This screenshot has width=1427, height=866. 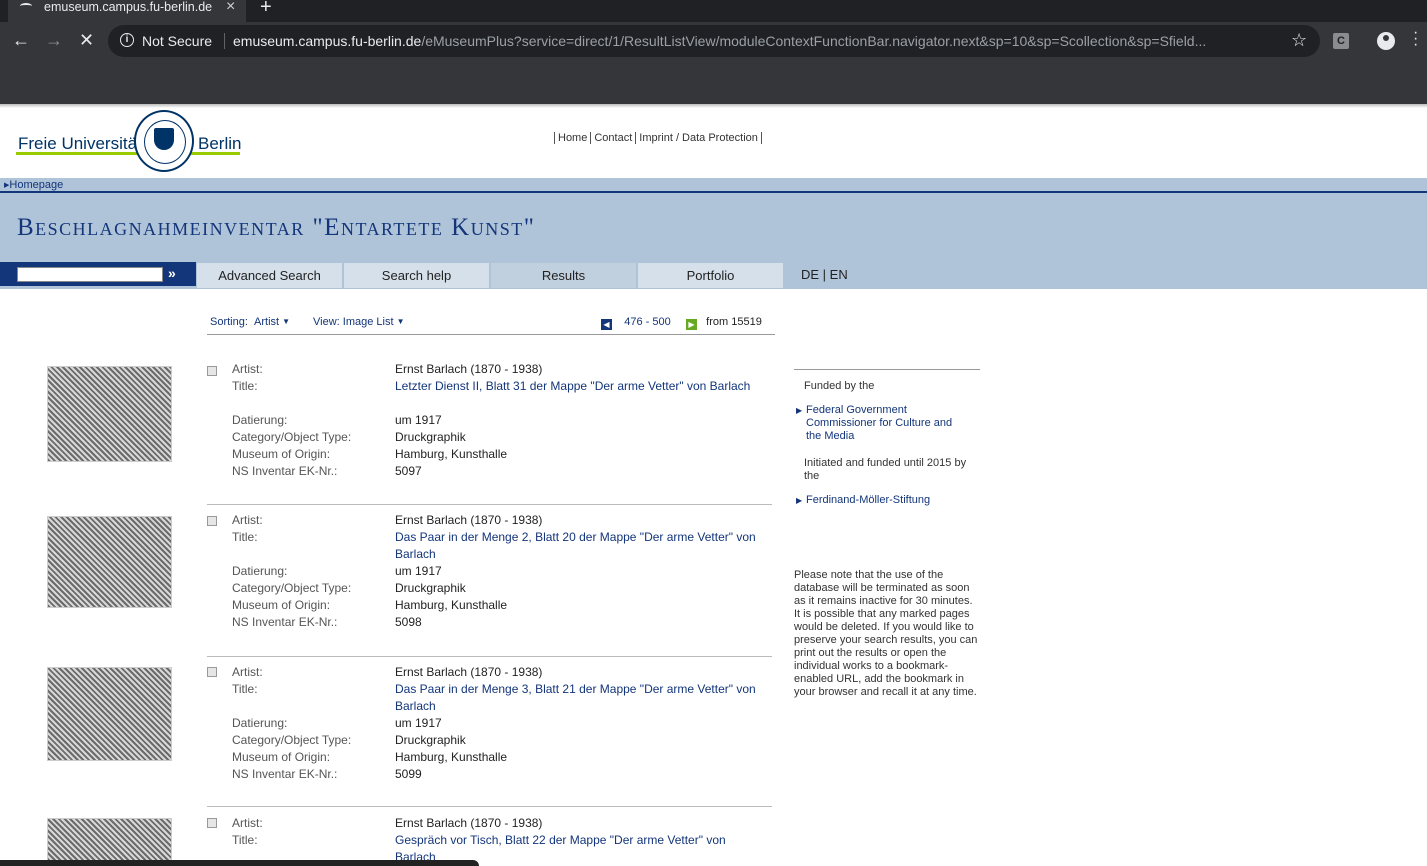 What do you see at coordinates (33, 185) in the screenshot?
I see `breadcrumb: ▶Homepage` at bounding box center [33, 185].